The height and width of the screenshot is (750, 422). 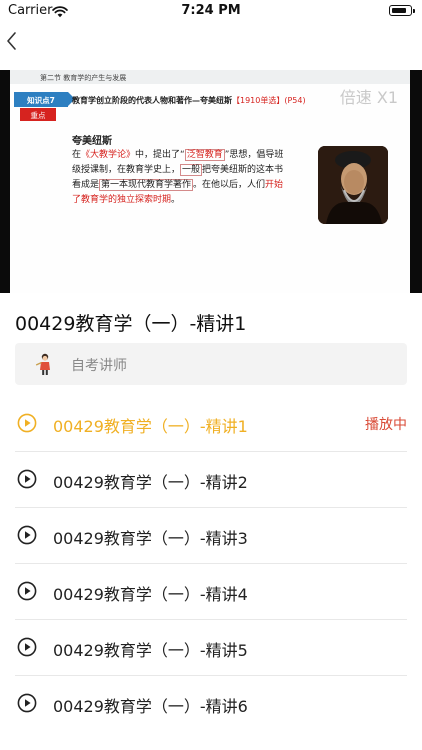 I want to click on slide-title-note: 【1910单选】(P54), so click(x=269, y=100).